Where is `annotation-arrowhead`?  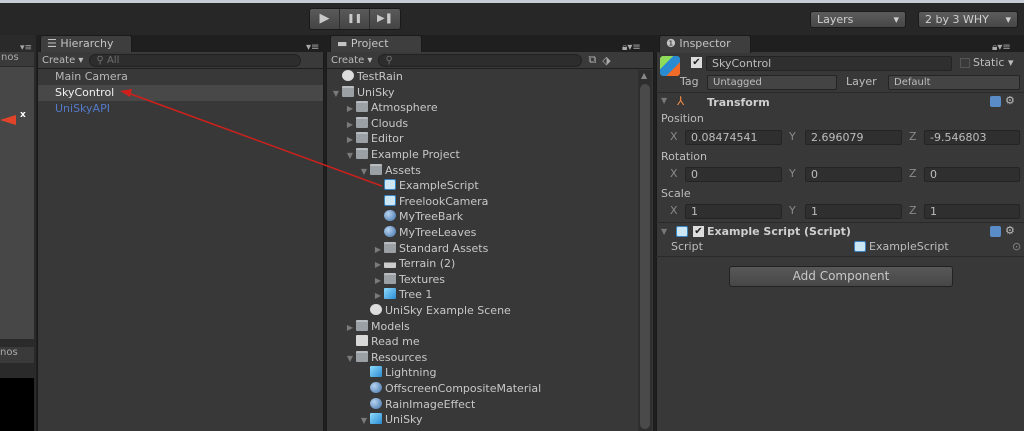
annotation-arrowhead is located at coordinates (126, 93).